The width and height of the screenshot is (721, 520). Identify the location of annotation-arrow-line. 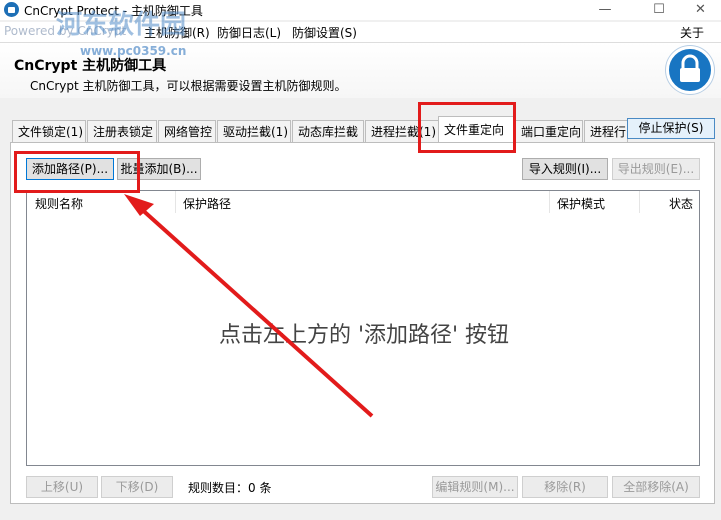
(255, 311).